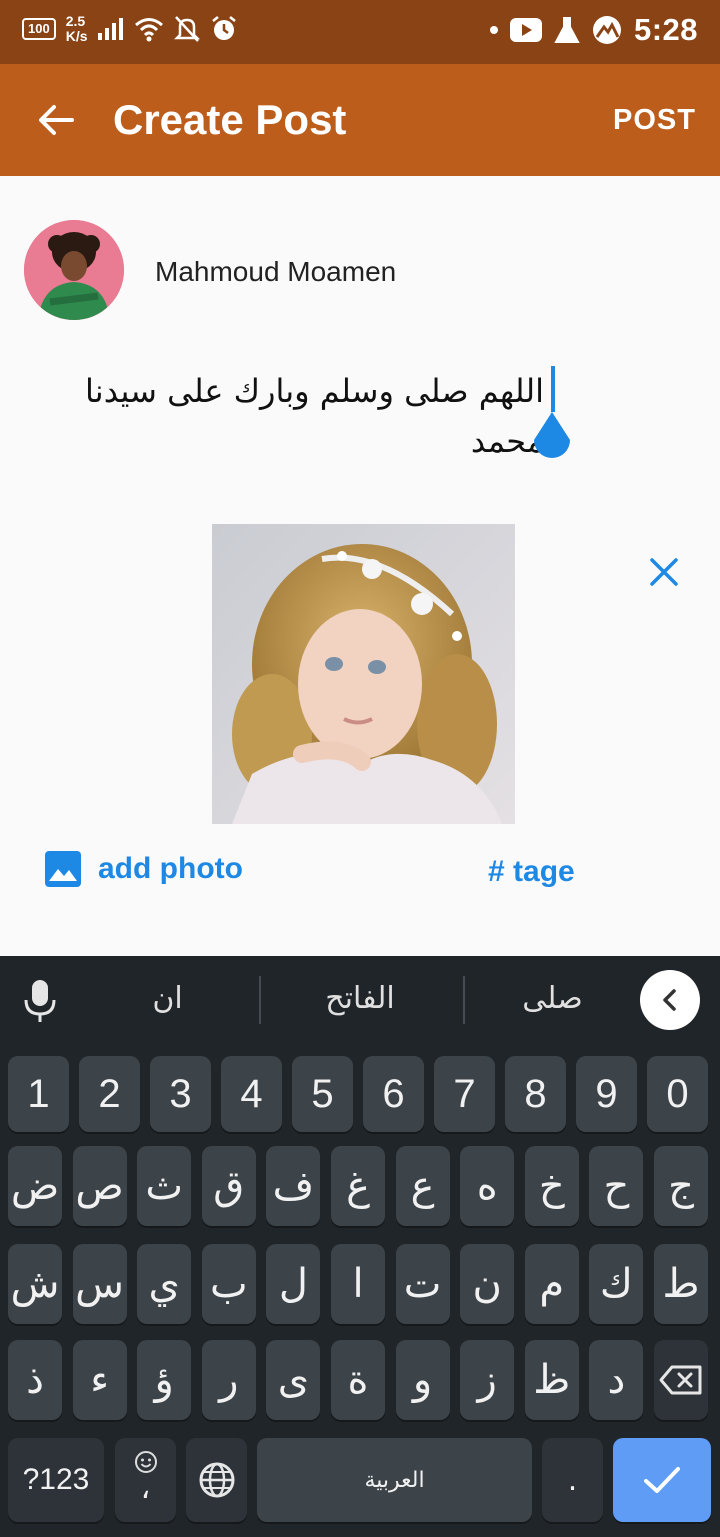  What do you see at coordinates (551, 1186) in the screenshot?
I see `letter-key: خ` at bounding box center [551, 1186].